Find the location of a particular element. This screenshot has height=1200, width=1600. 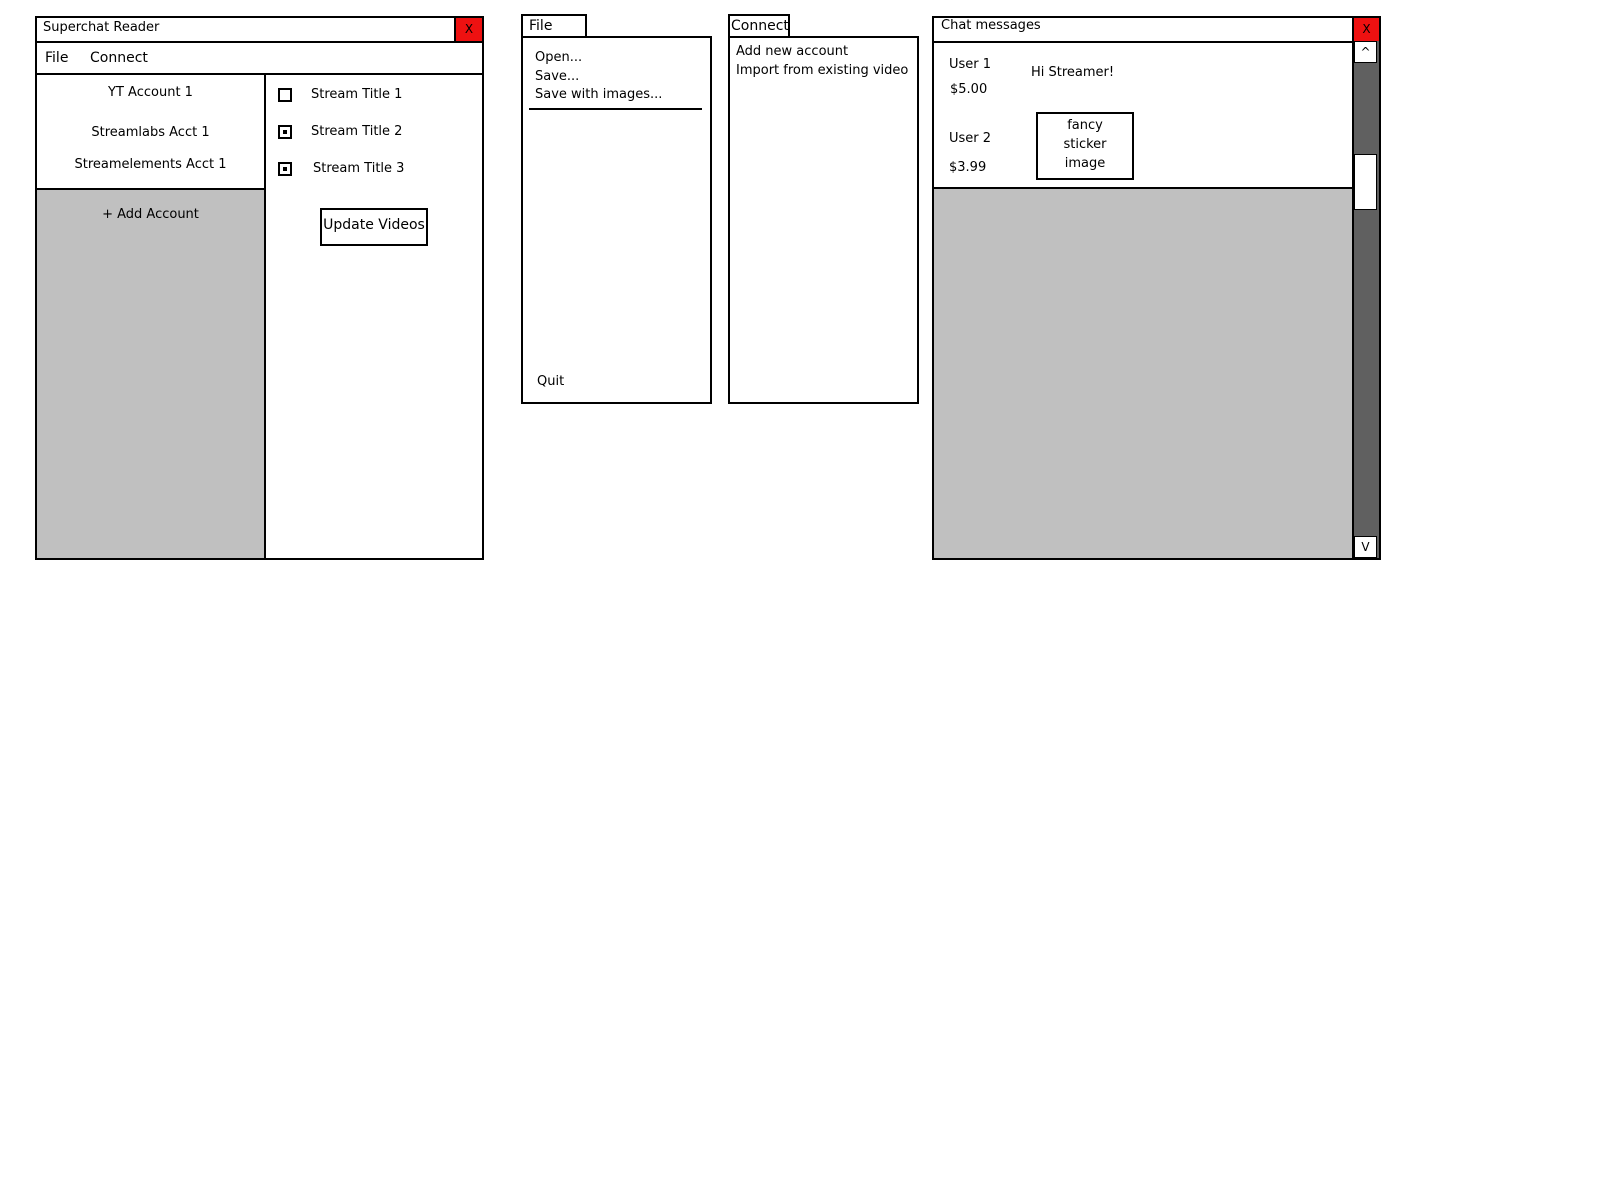

menu-connect: Connect is located at coordinates (119, 58).